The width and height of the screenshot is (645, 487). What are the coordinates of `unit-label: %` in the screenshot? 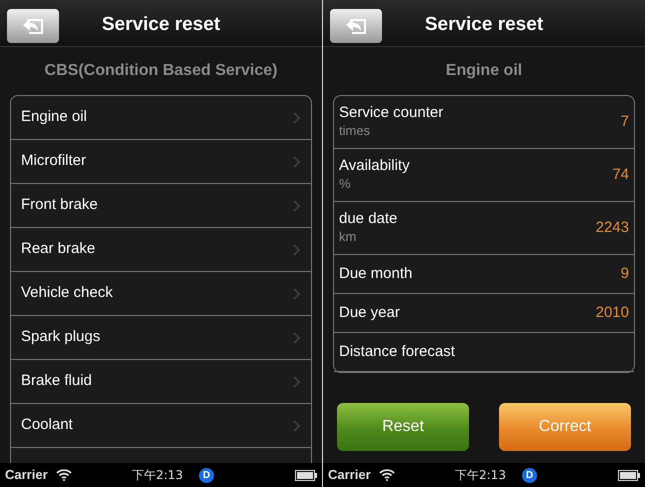 It's located at (345, 184).